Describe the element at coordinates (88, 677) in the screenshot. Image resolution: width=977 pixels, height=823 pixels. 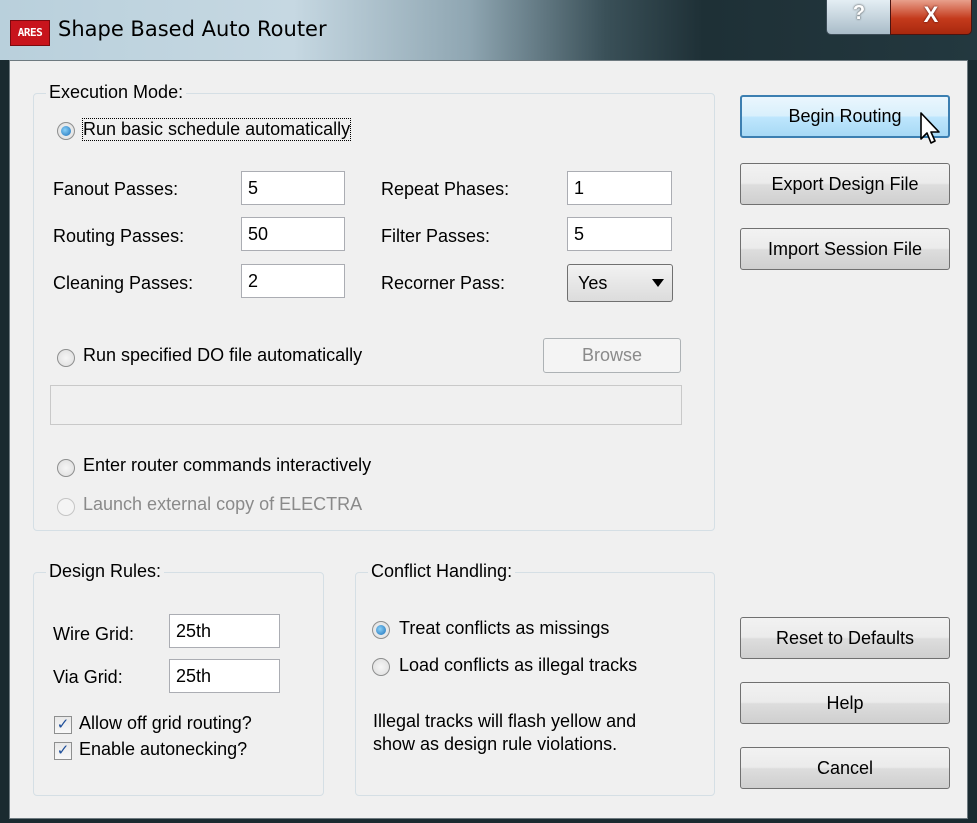
I see `via-grid-label: Via Grid:` at that location.